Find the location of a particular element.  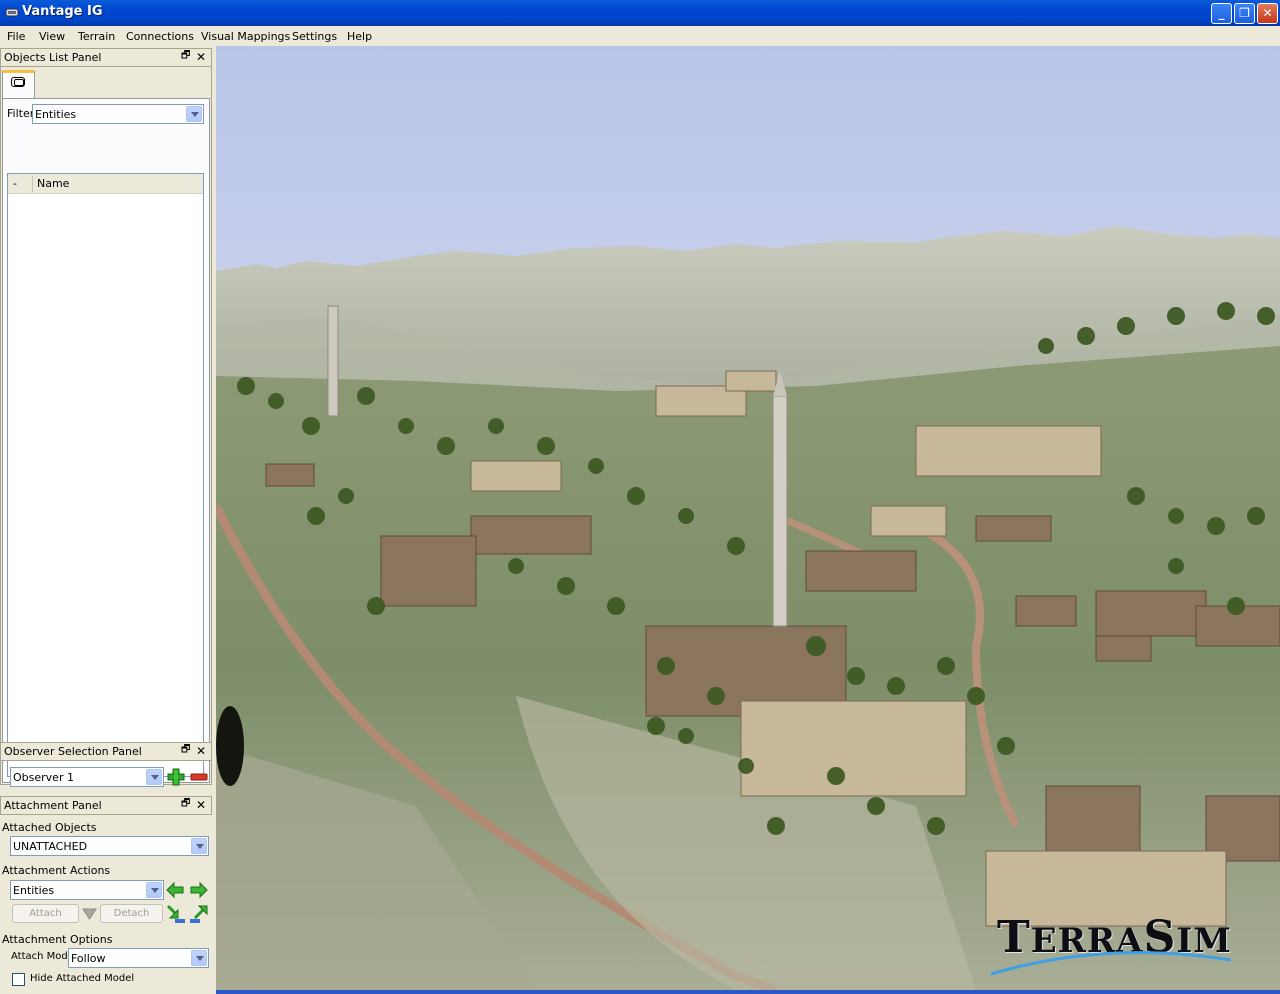

attach-button: Attach is located at coordinates (45, 913).